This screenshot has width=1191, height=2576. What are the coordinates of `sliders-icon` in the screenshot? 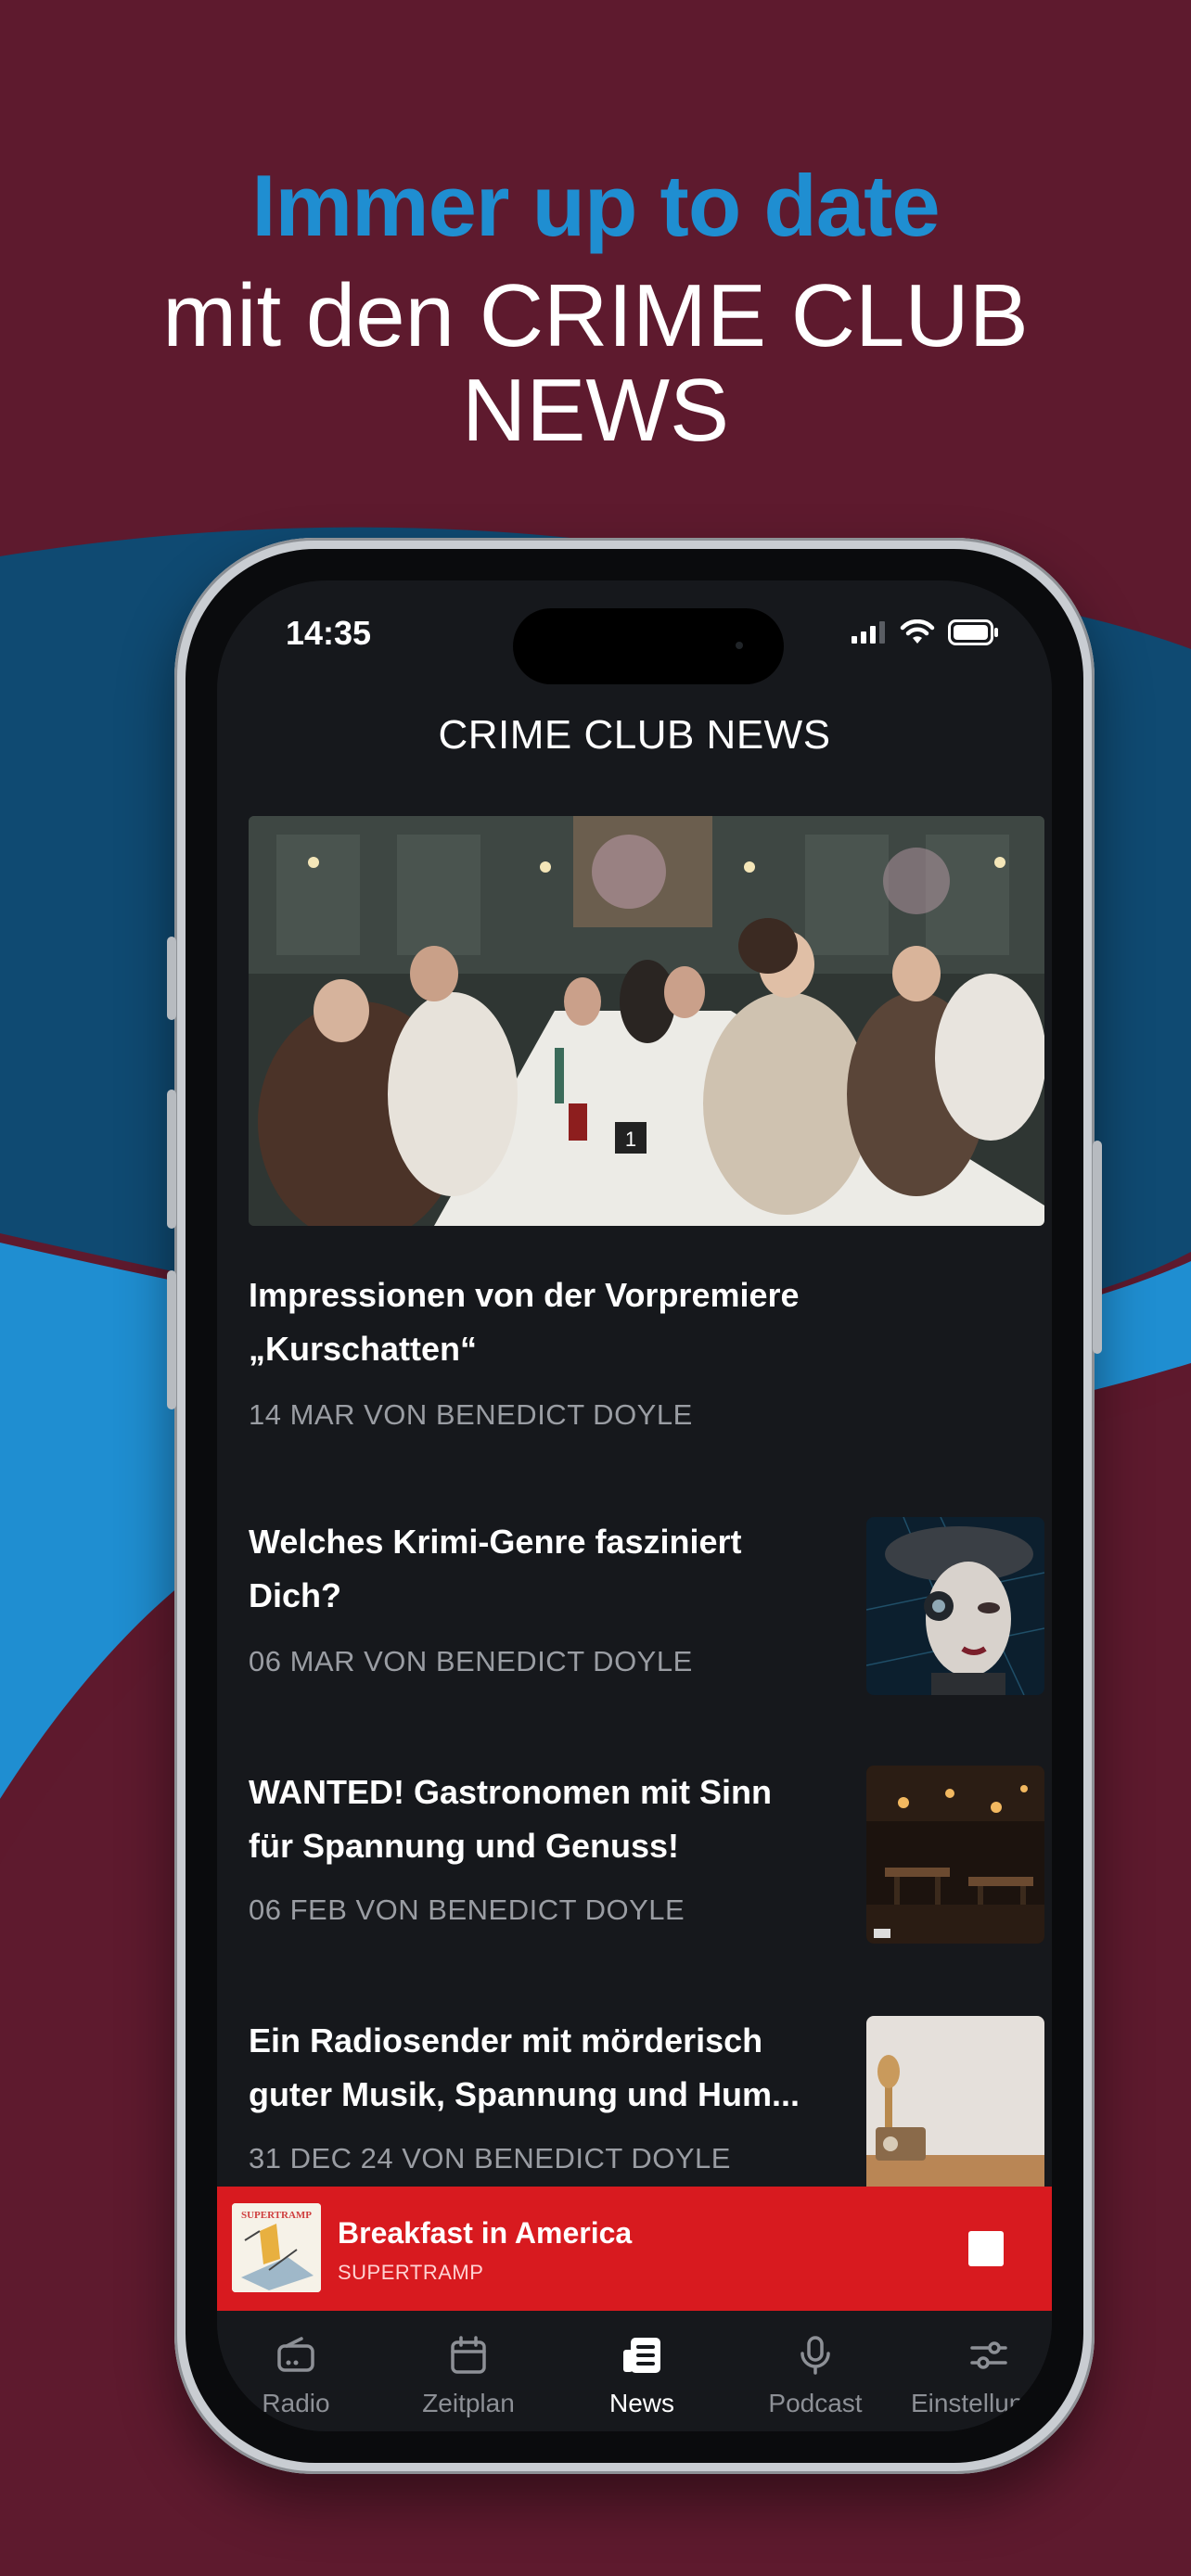 It's located at (988, 2355).